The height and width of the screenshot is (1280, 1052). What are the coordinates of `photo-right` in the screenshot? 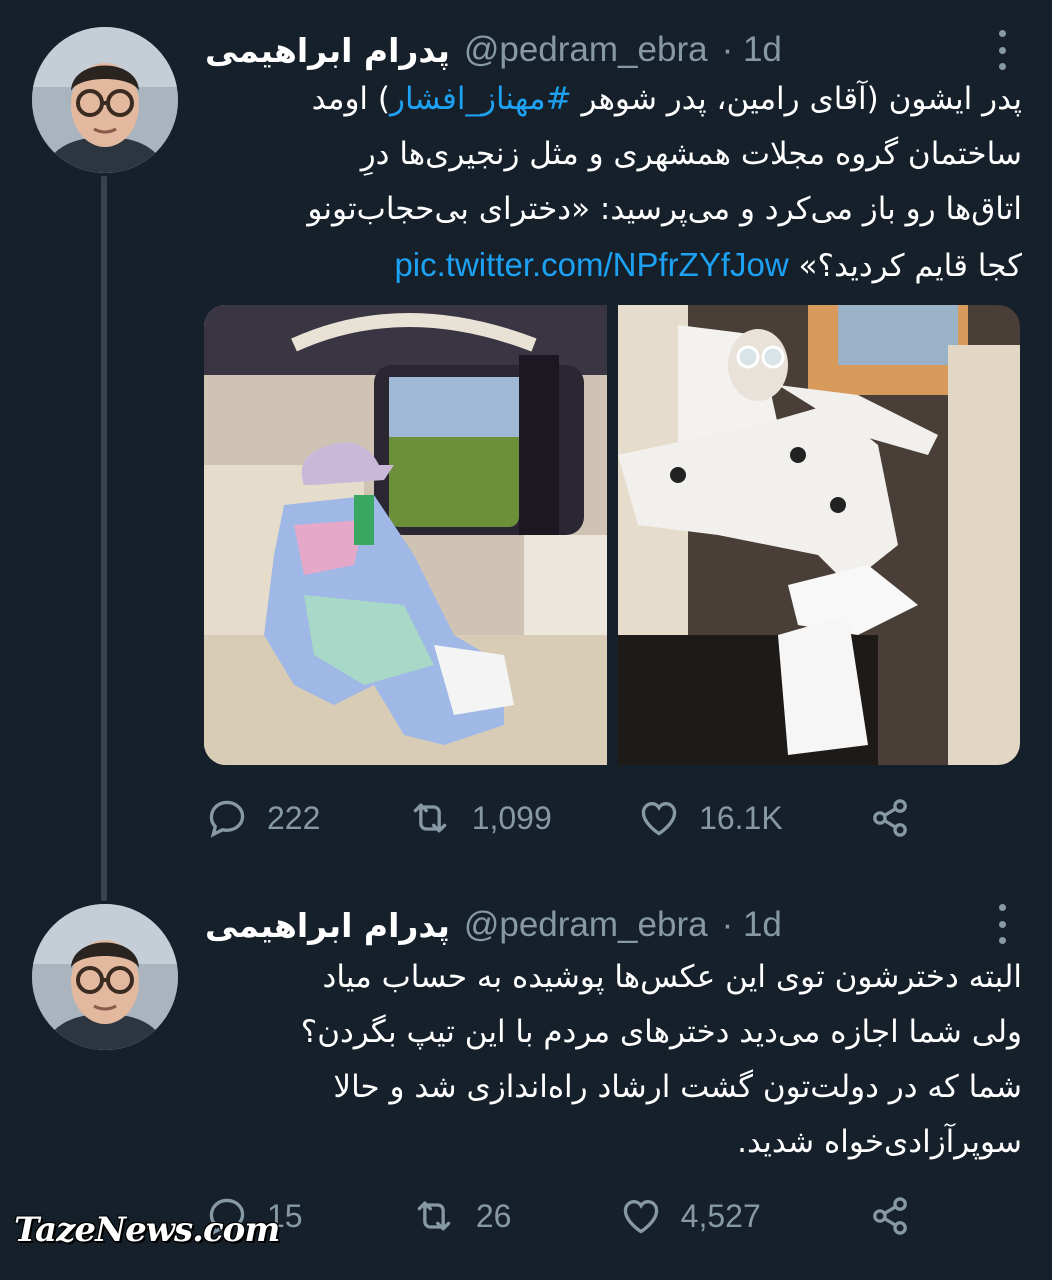 It's located at (819, 535).